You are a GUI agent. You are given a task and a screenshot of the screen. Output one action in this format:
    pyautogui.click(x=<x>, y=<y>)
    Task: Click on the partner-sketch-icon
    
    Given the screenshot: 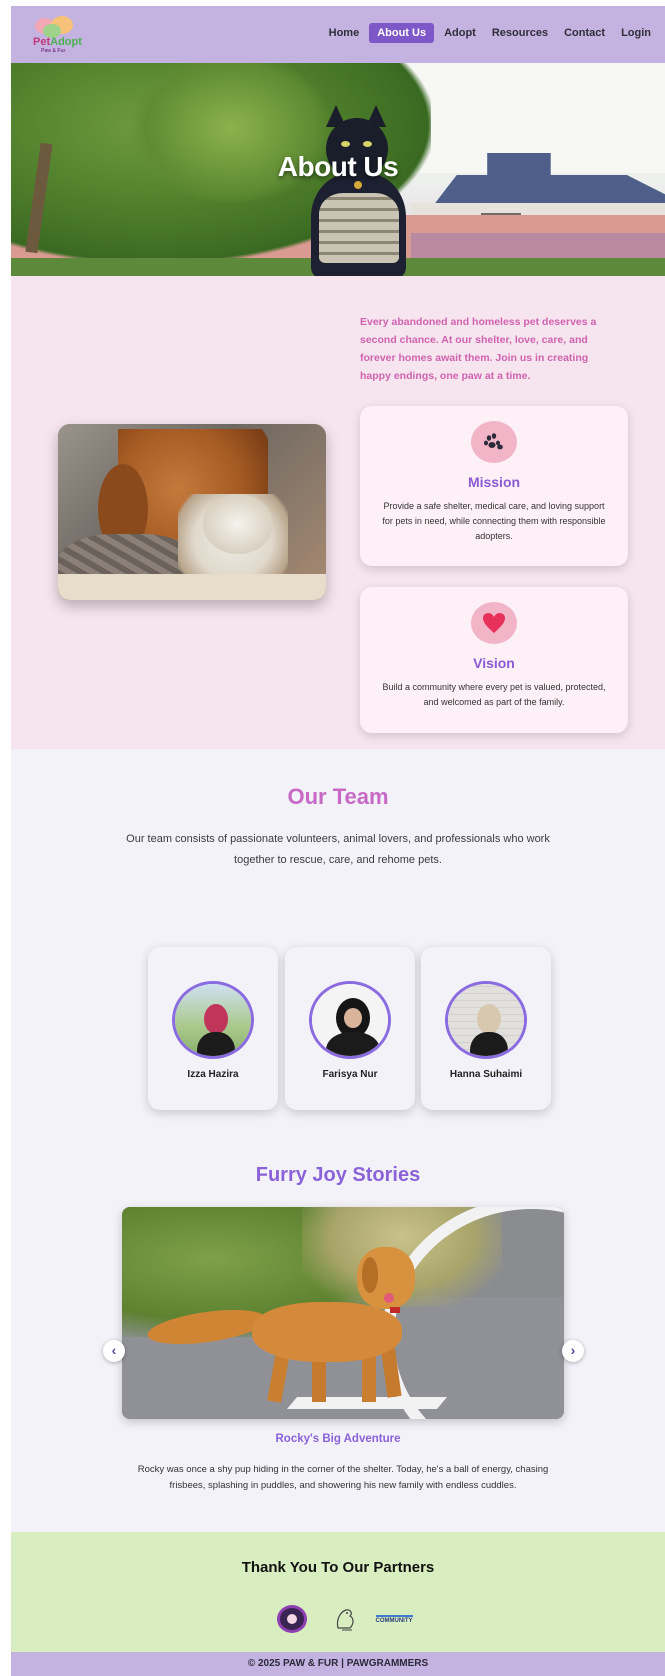 What is the action you would take?
    pyautogui.click(x=345, y=1620)
    